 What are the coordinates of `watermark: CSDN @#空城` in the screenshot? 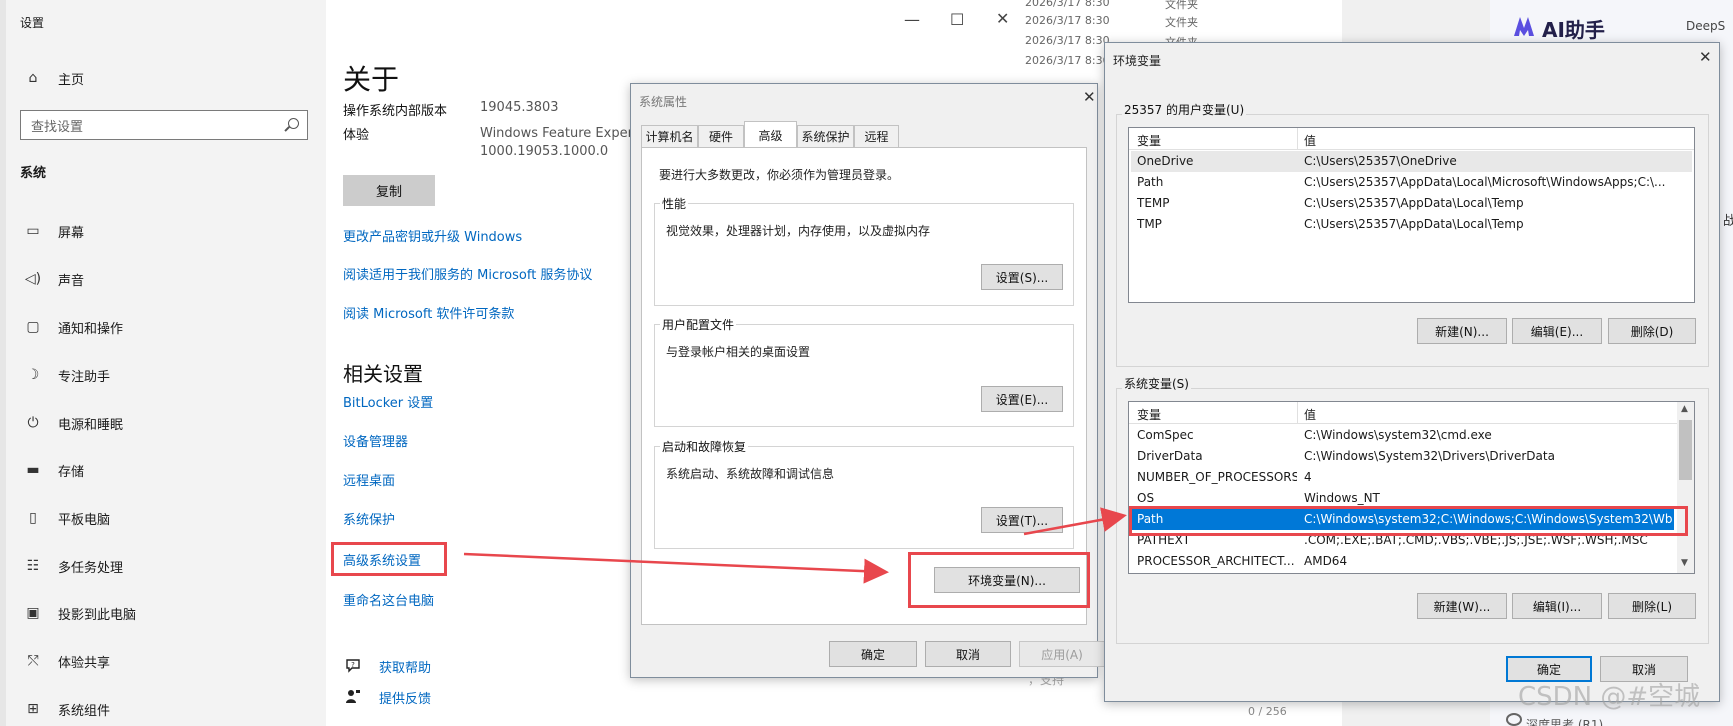 It's located at (1609, 697).